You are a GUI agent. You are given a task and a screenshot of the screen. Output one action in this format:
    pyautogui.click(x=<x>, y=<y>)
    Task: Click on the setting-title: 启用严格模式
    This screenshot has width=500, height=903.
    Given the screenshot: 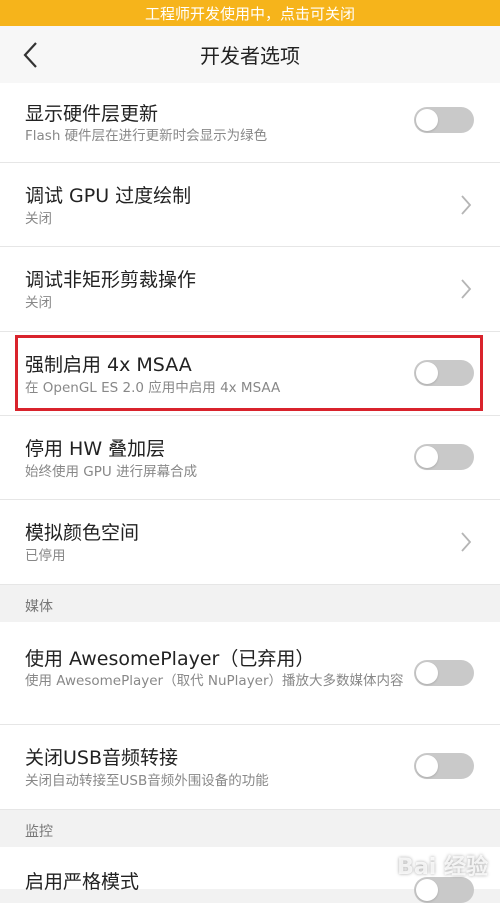 What is the action you would take?
    pyautogui.click(x=82, y=882)
    